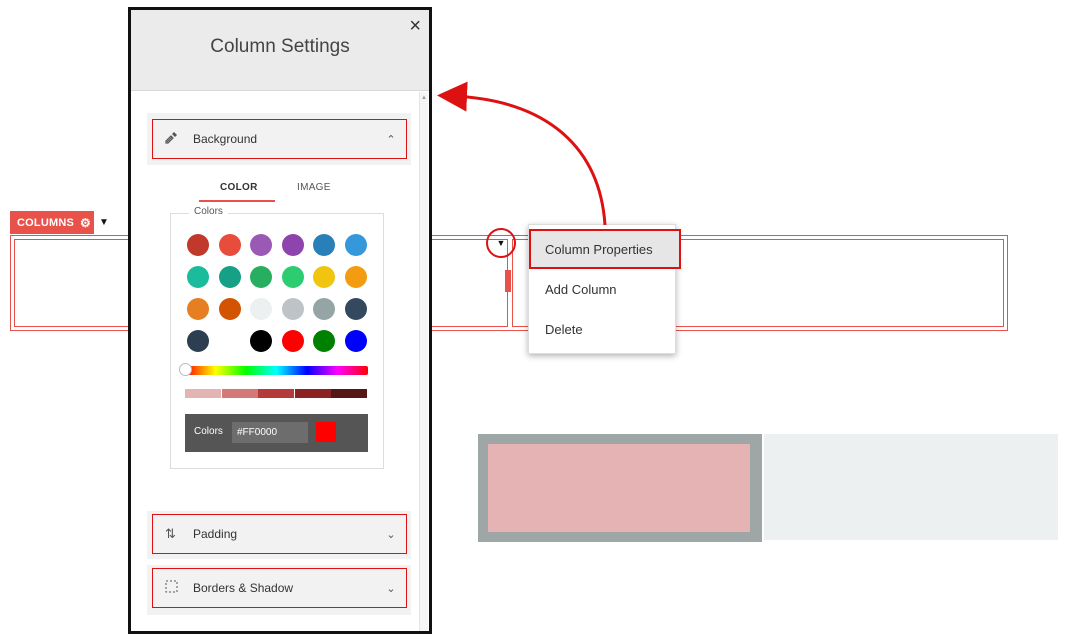 Image resolution: width=1075 pixels, height=644 pixels. Describe the element at coordinates (619, 488) in the screenshot. I see `preview-inner-box` at that location.